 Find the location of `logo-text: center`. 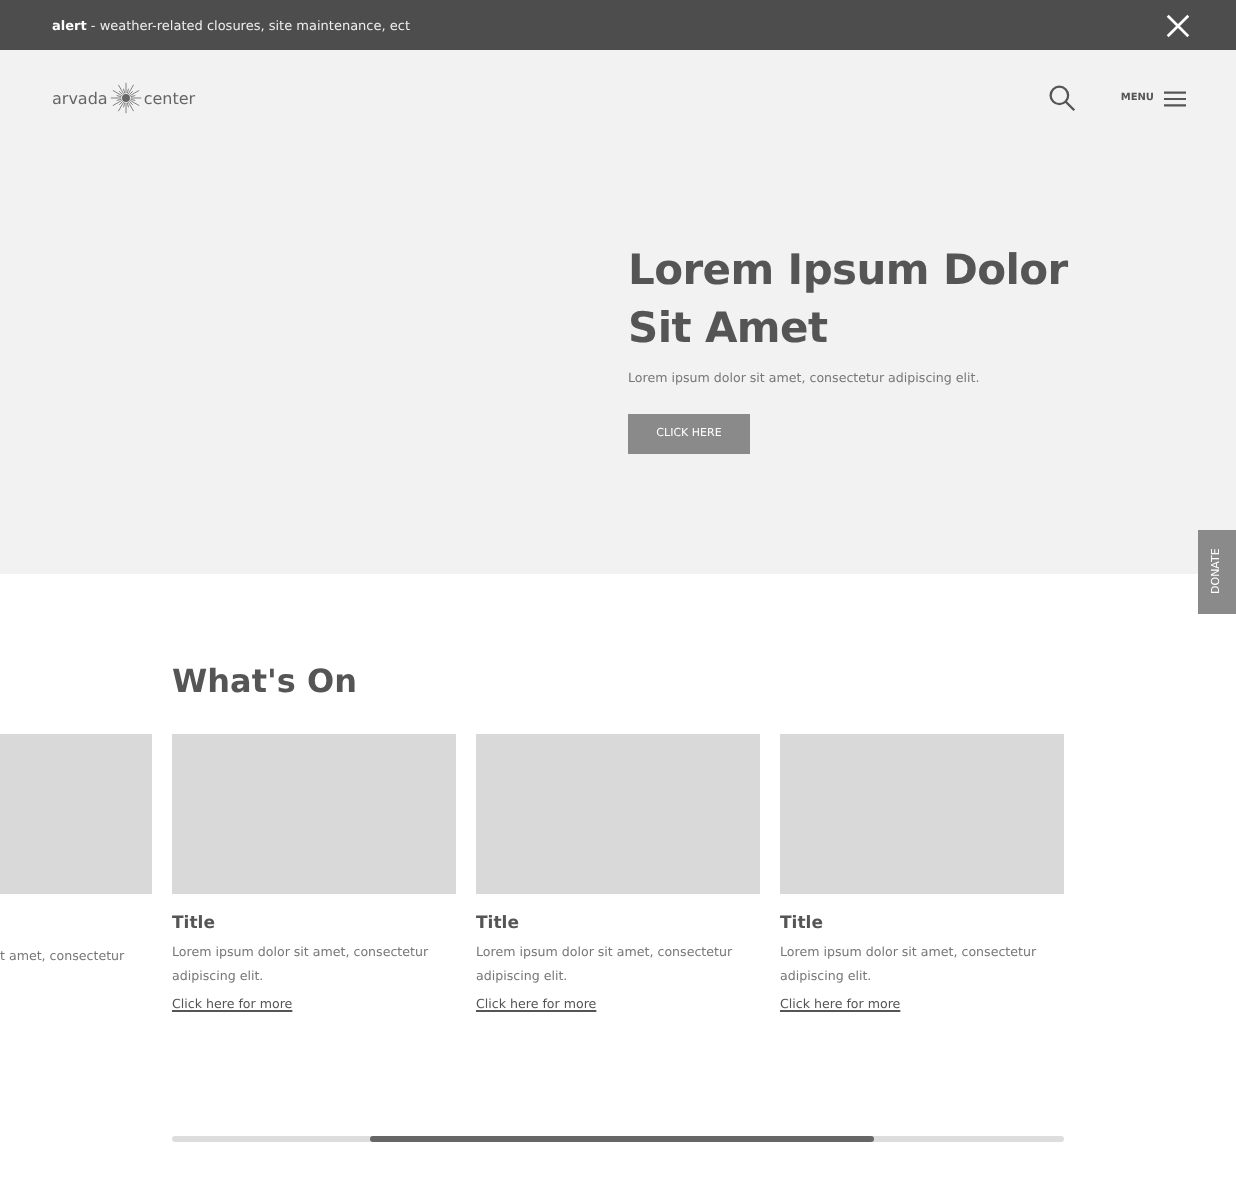

logo-text: center is located at coordinates (169, 98).